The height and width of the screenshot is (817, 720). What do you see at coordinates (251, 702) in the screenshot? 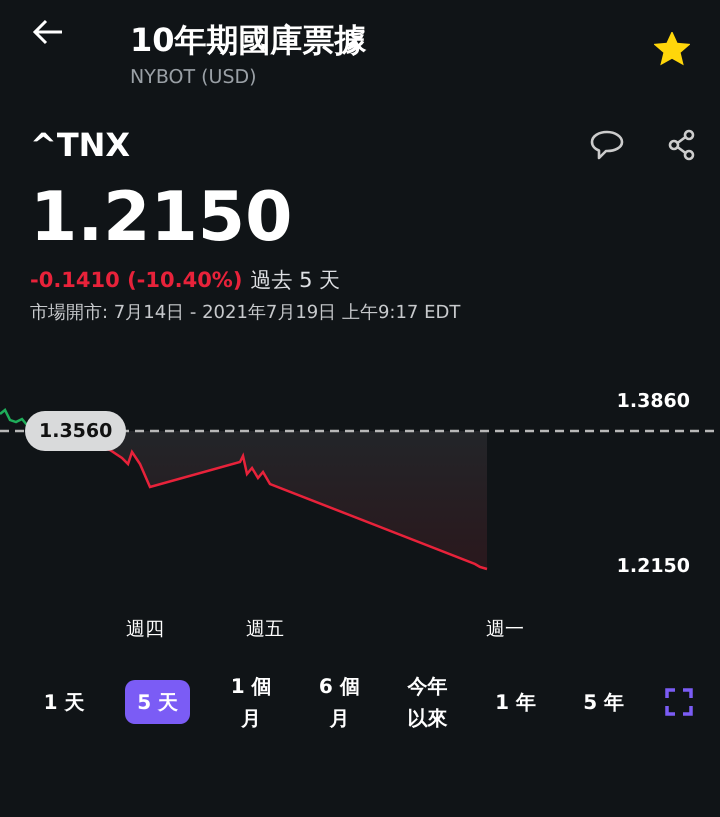
I see `range-tab: 1 個月` at bounding box center [251, 702].